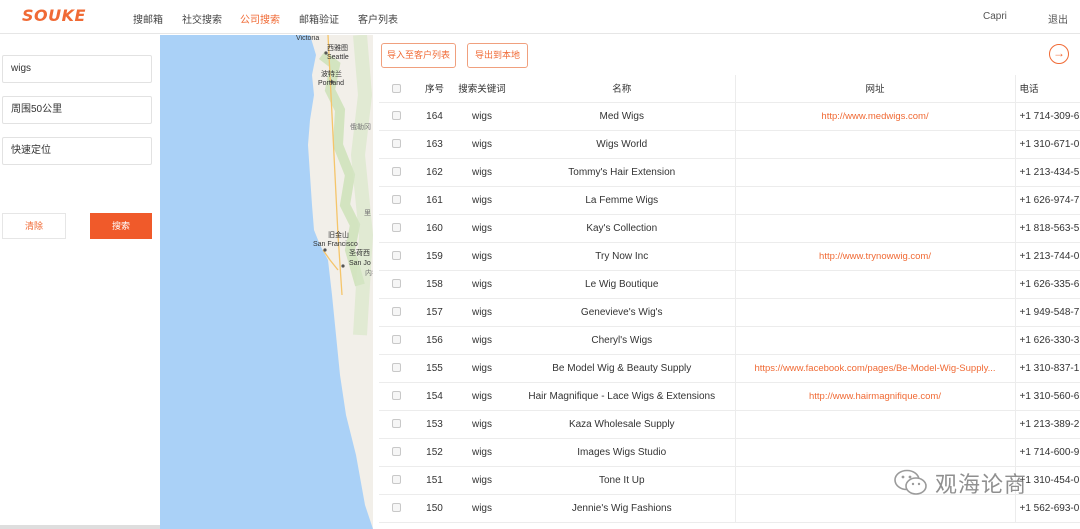 The width and height of the screenshot is (1080, 529). I want to click on wechat-icon, so click(911, 483).